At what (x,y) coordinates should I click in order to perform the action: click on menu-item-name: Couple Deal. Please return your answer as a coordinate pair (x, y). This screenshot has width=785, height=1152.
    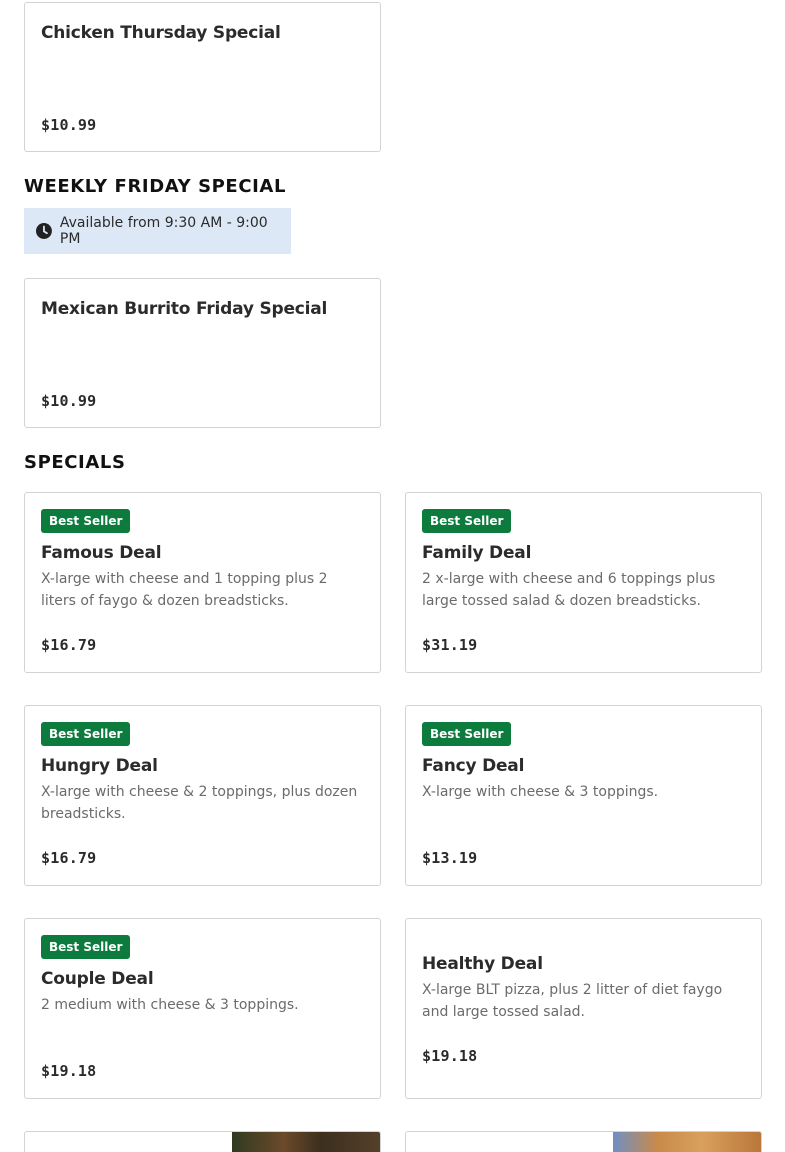
    Looking at the image, I should click on (97, 979).